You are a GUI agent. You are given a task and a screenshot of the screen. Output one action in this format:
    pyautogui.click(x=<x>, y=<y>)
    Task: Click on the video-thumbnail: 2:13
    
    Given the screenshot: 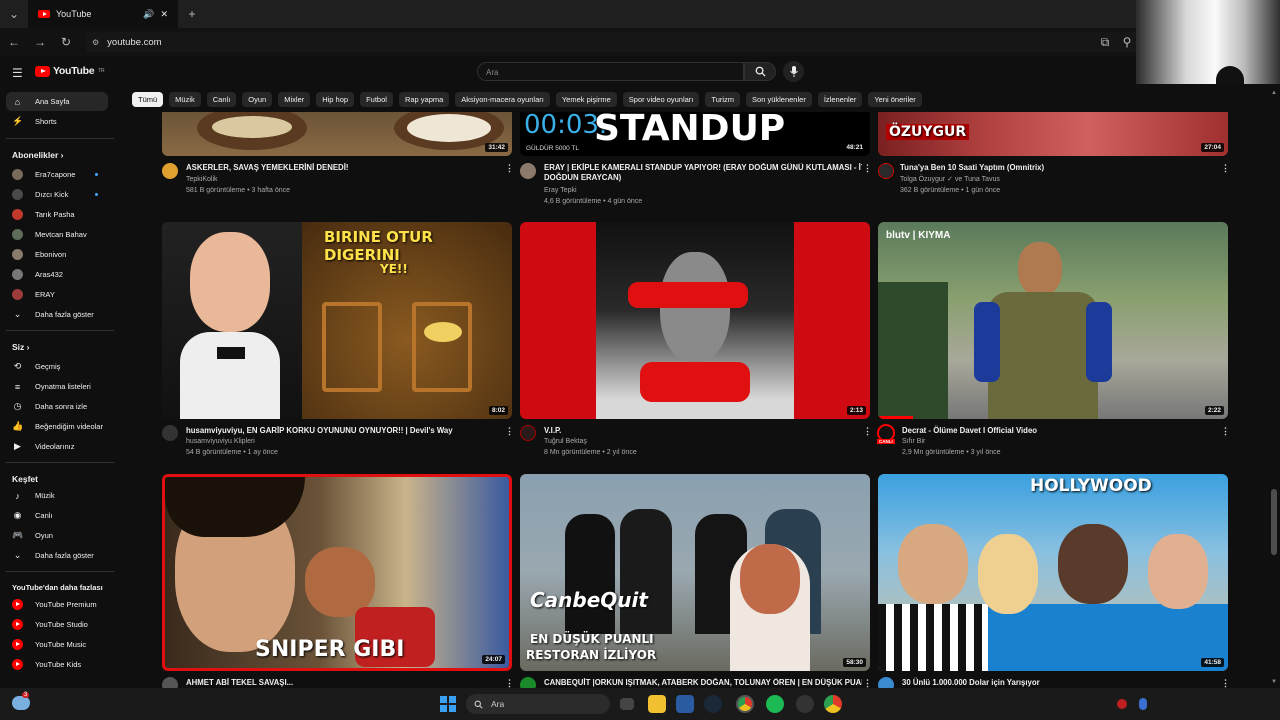 What is the action you would take?
    pyautogui.click(x=695, y=320)
    